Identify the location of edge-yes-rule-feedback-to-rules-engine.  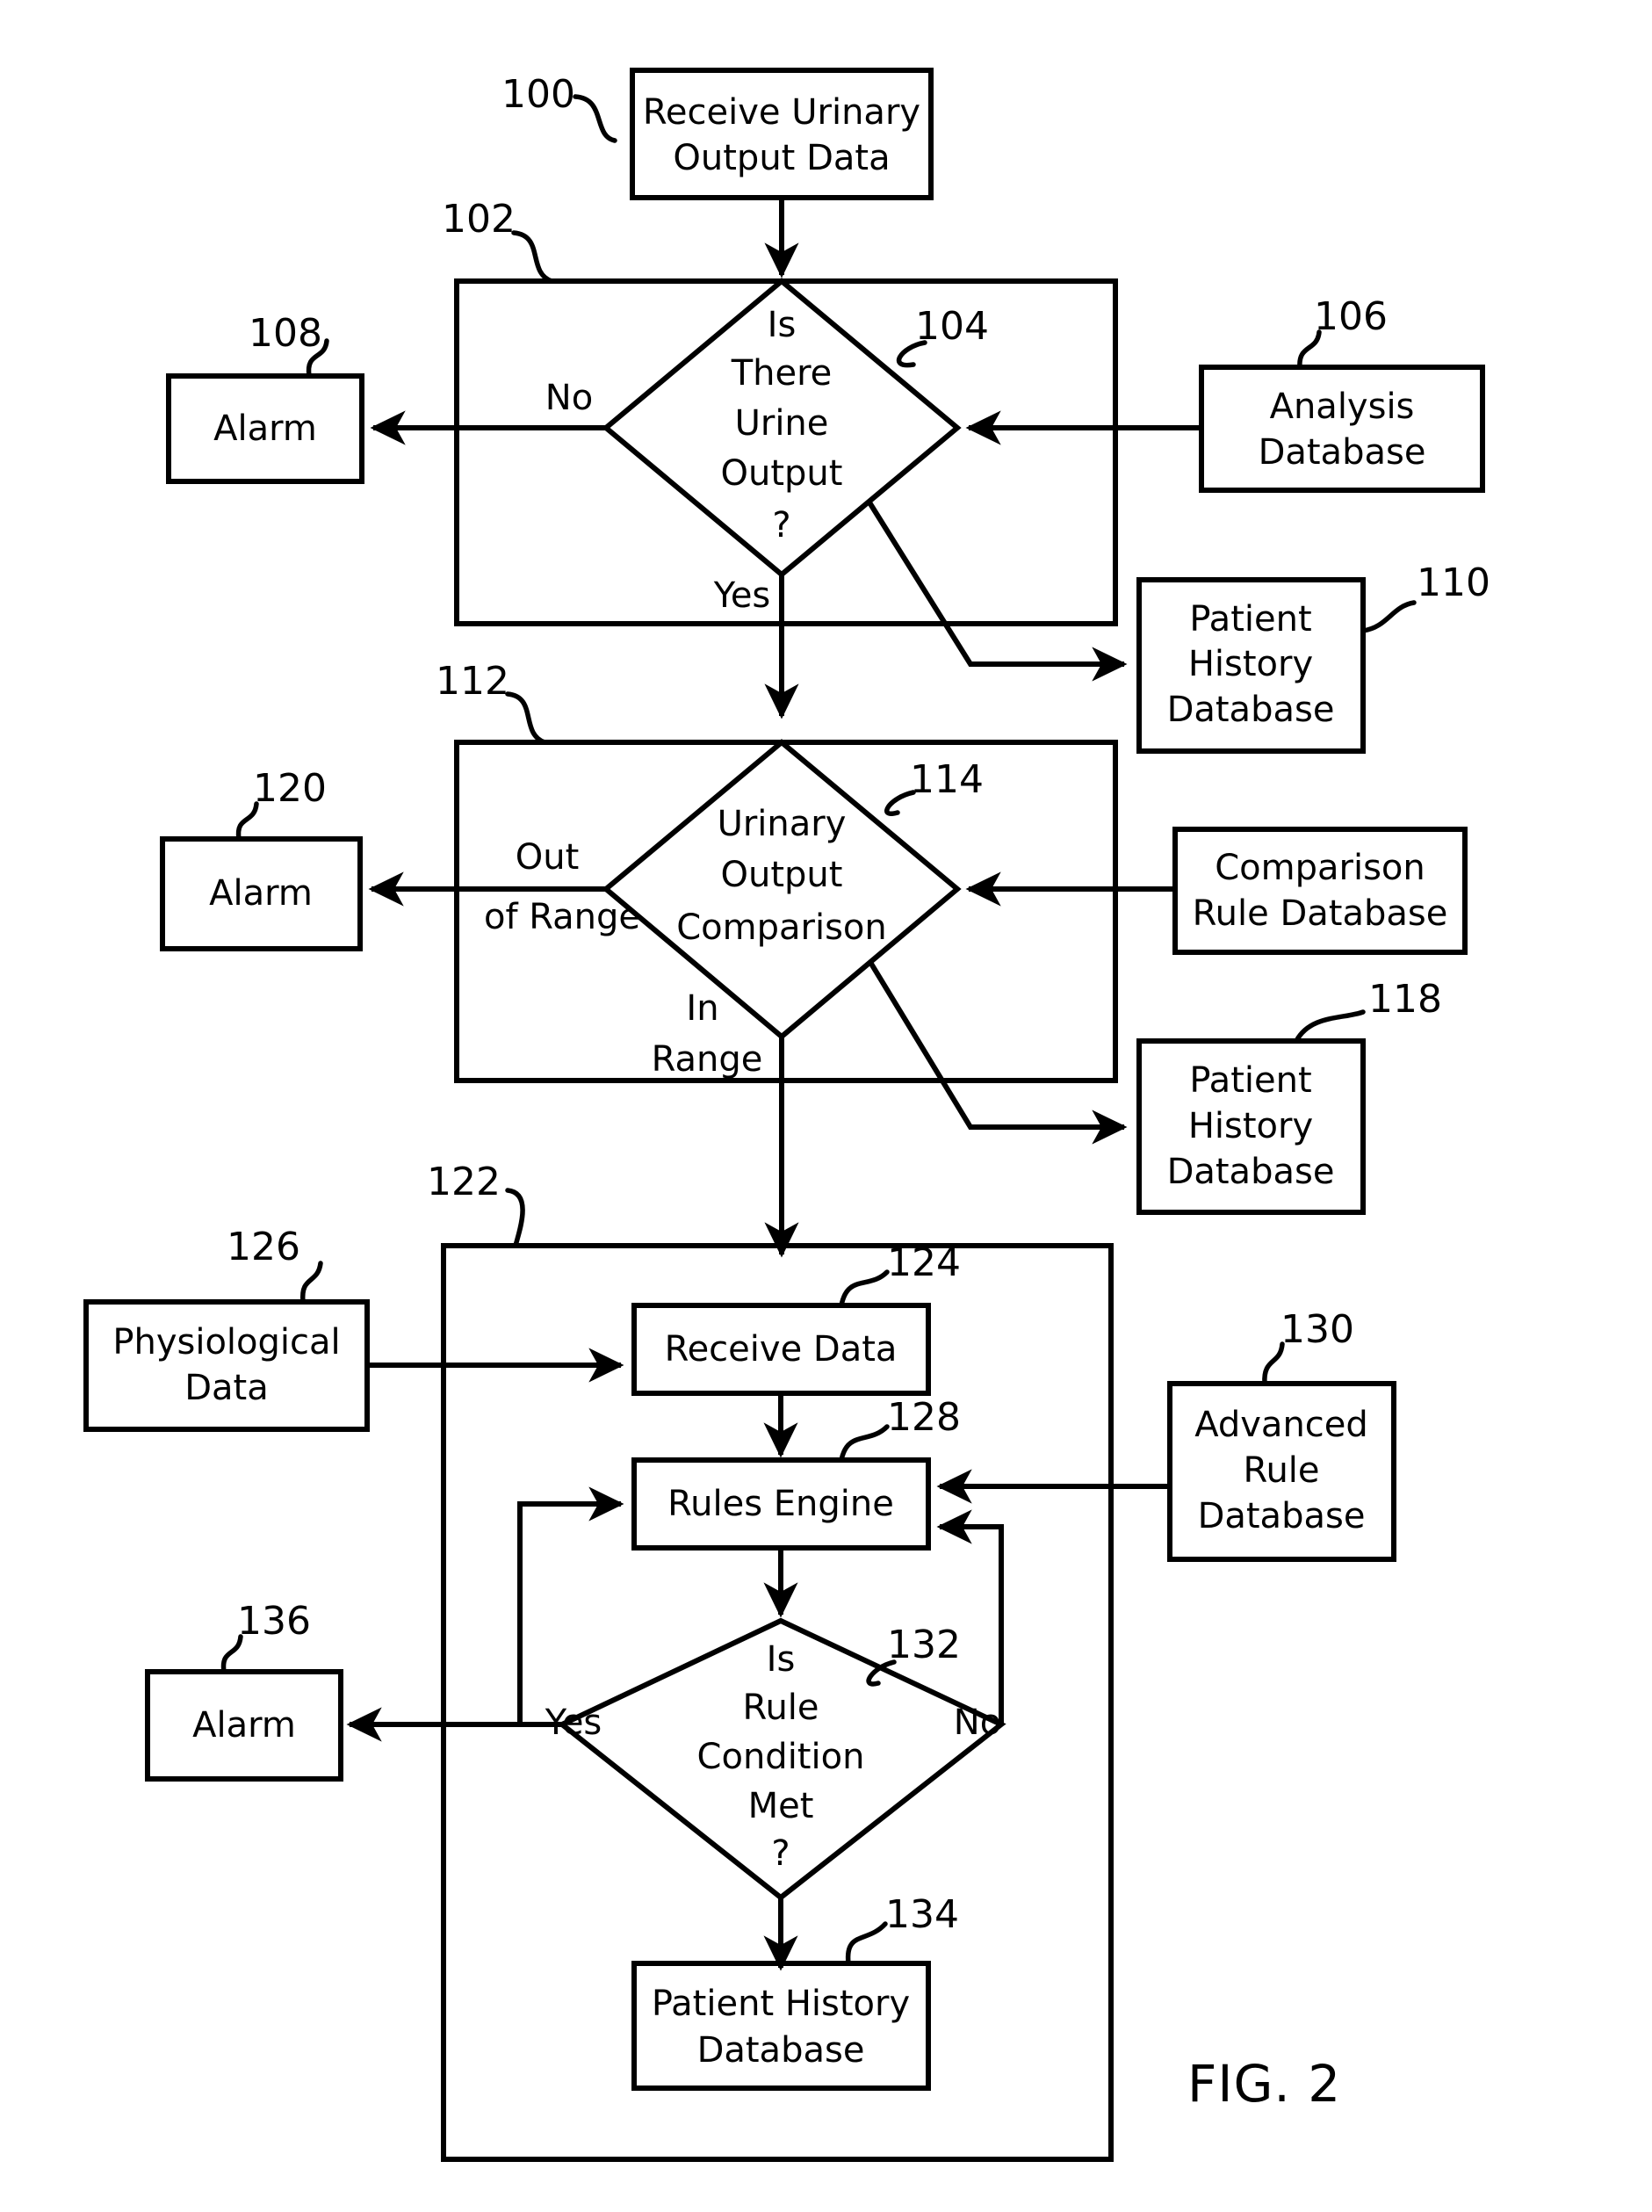
(570, 1605).